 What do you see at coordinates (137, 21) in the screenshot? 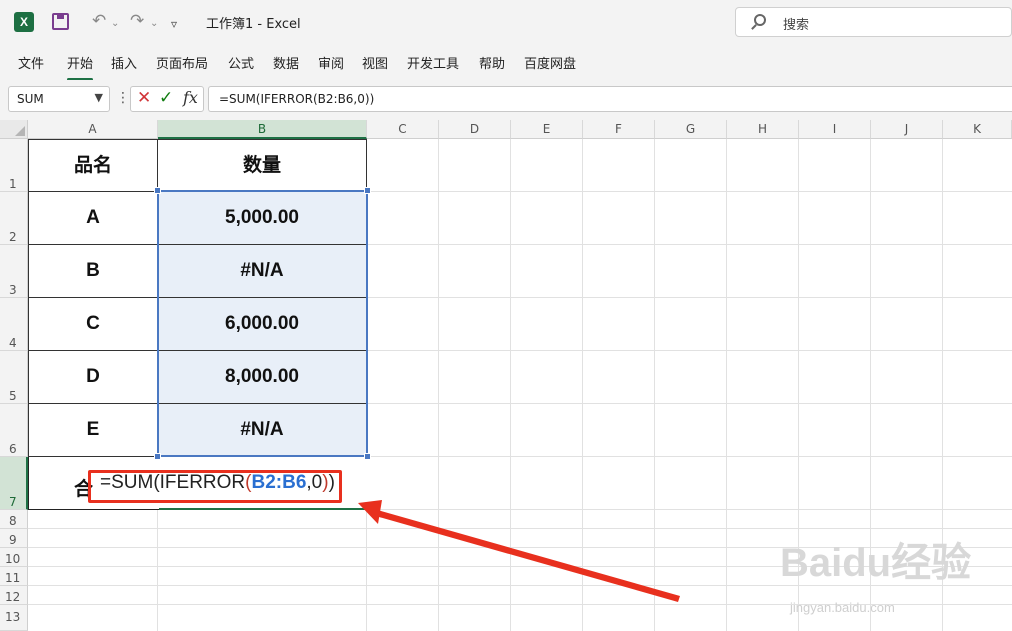
I see `redo-icon: ↷` at bounding box center [137, 21].